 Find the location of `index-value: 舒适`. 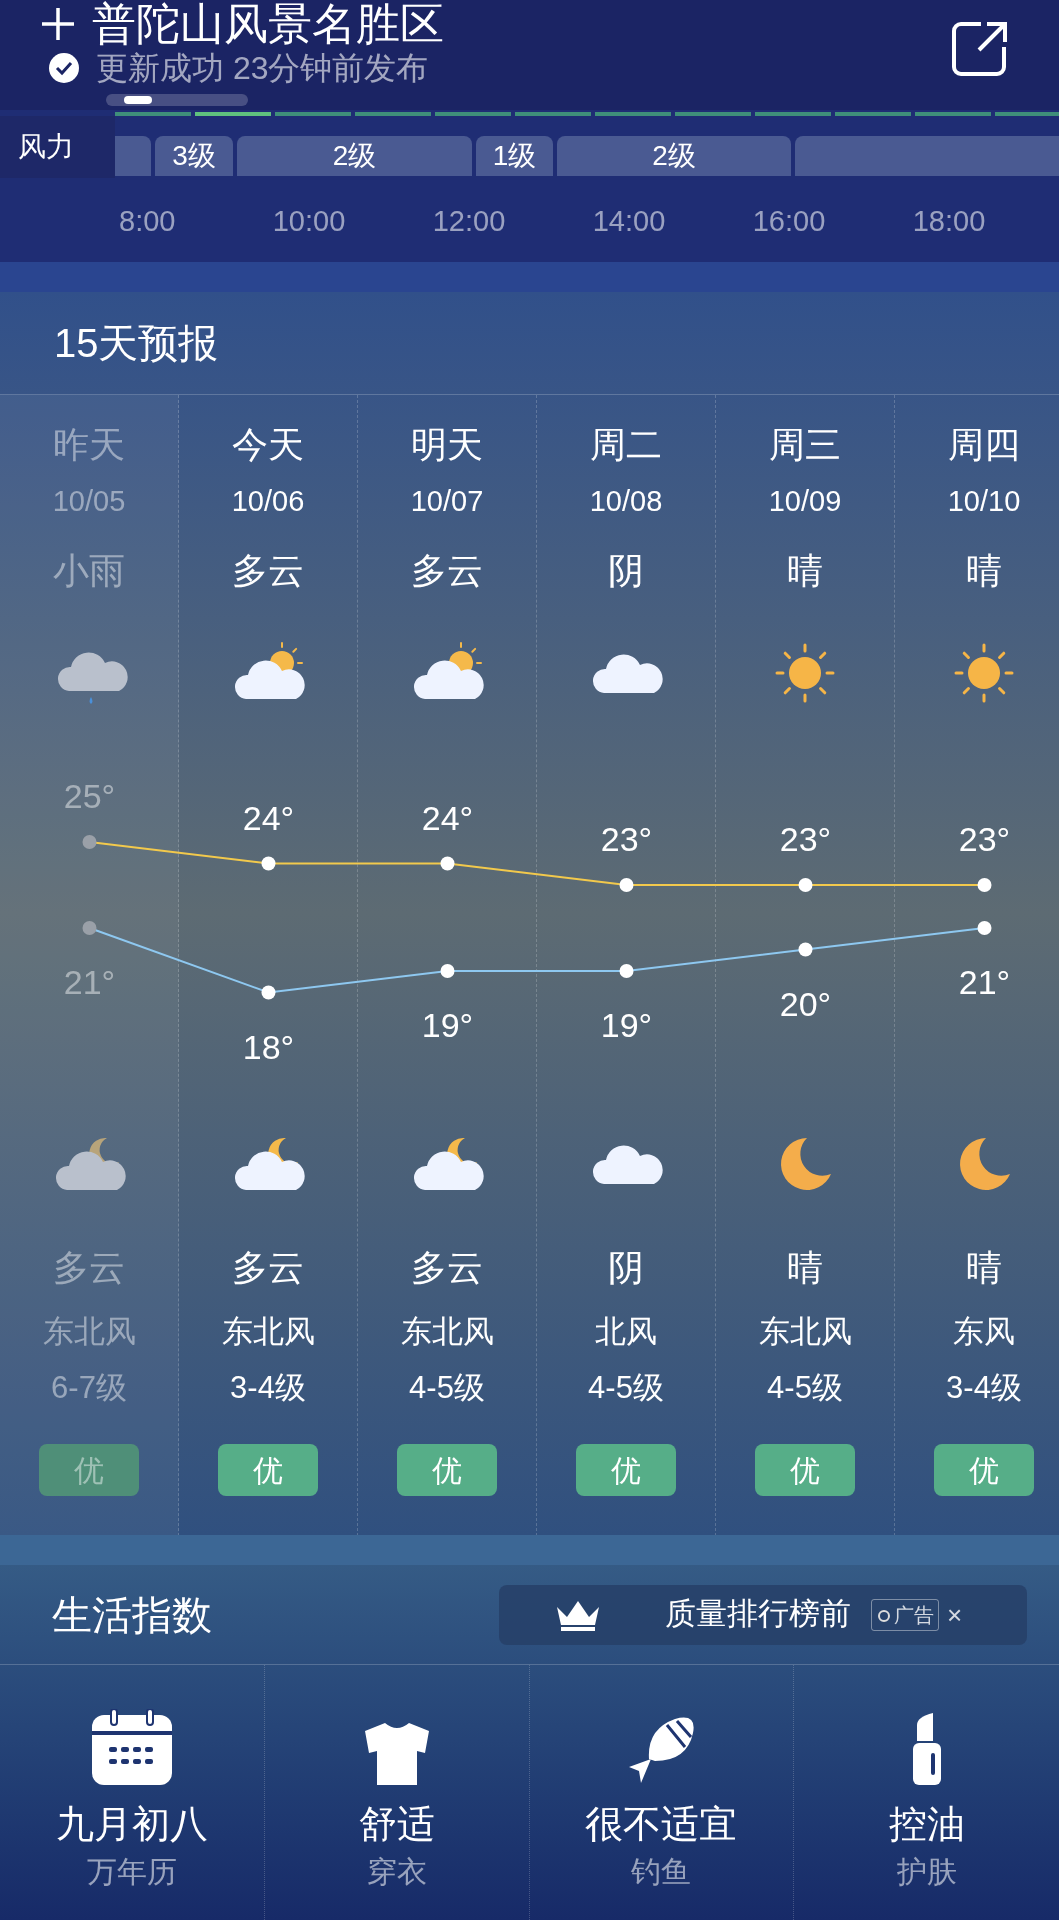

index-value: 舒适 is located at coordinates (396, 1824).